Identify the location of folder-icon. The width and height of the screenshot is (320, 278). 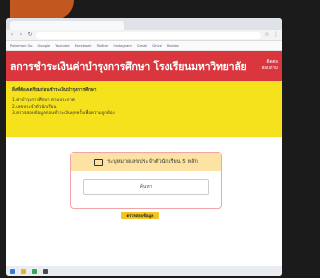
(23, 271).